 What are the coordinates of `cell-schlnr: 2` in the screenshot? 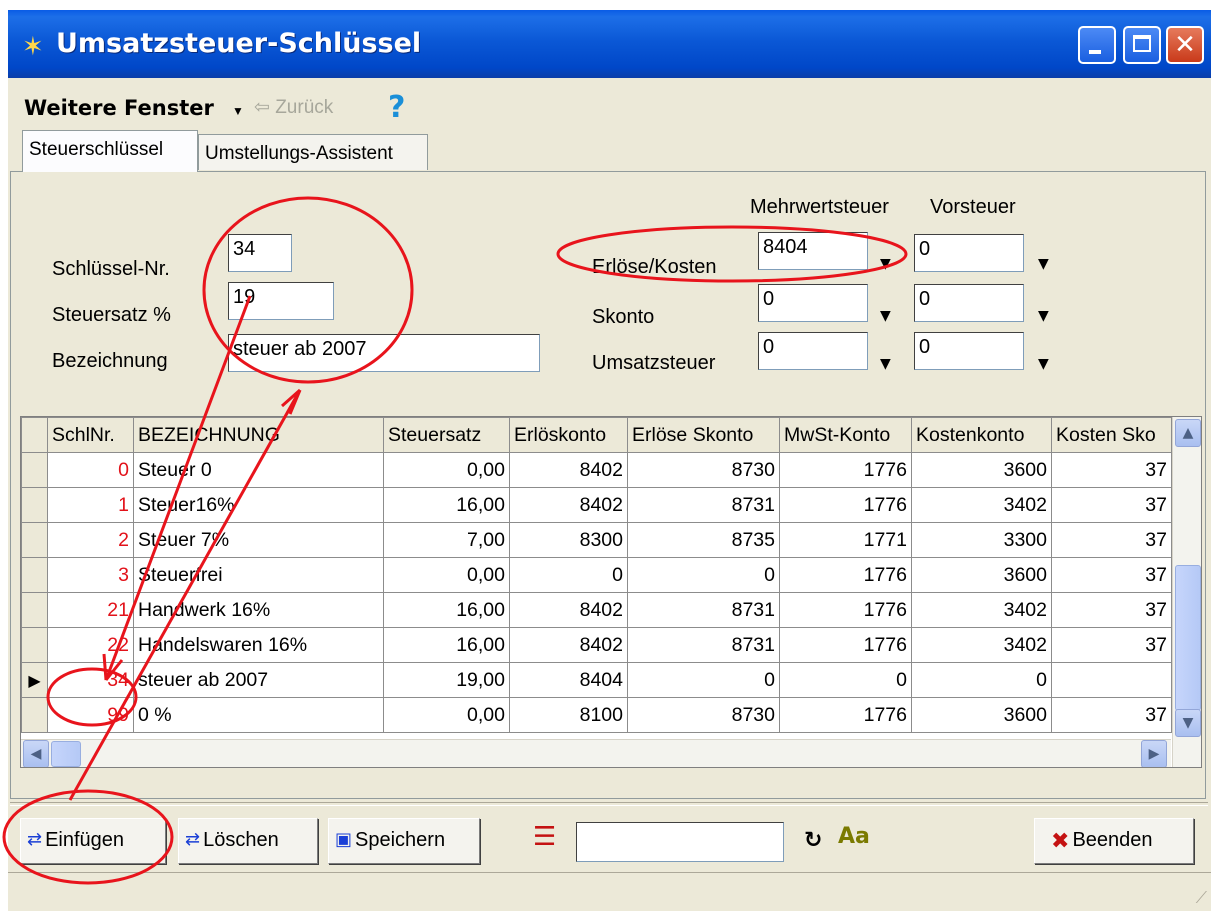 It's located at (90, 540).